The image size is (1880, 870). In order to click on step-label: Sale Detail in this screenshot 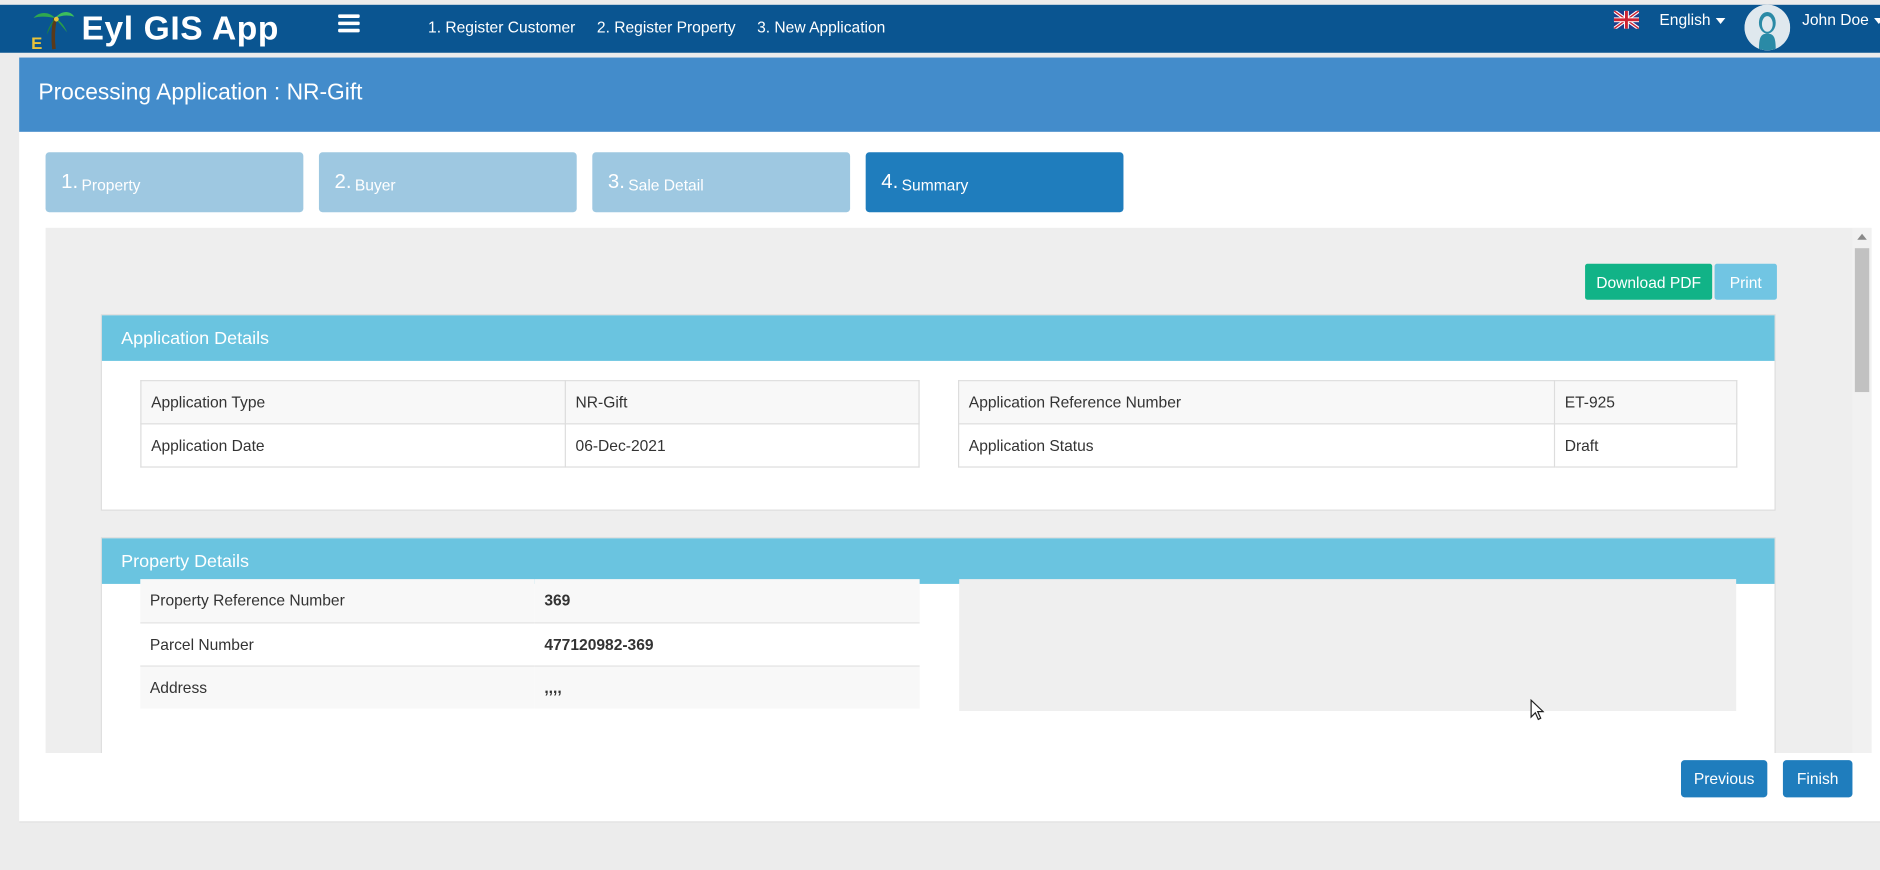, I will do `click(666, 185)`.